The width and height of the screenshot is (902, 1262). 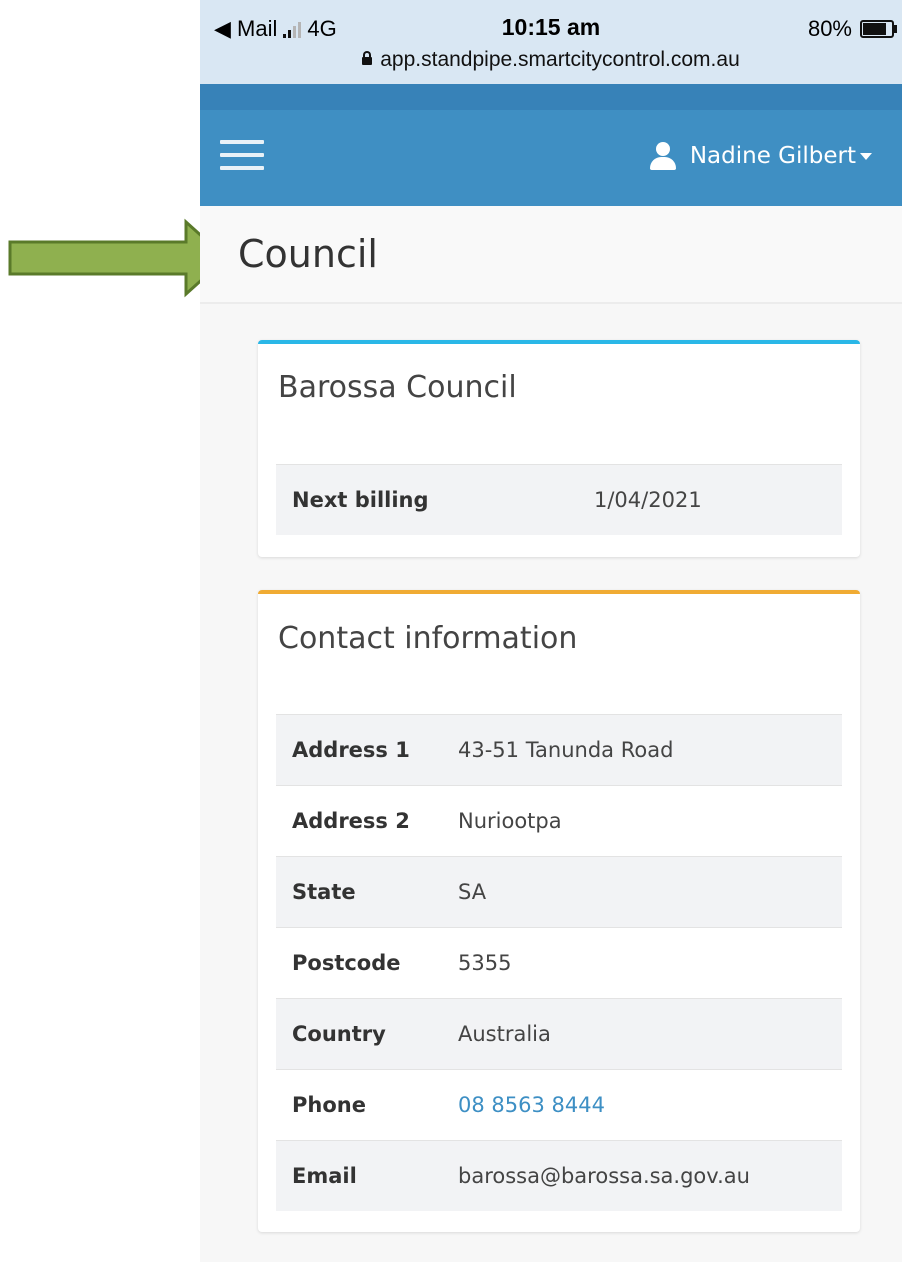 What do you see at coordinates (367, 58) in the screenshot?
I see `lock-icon` at bounding box center [367, 58].